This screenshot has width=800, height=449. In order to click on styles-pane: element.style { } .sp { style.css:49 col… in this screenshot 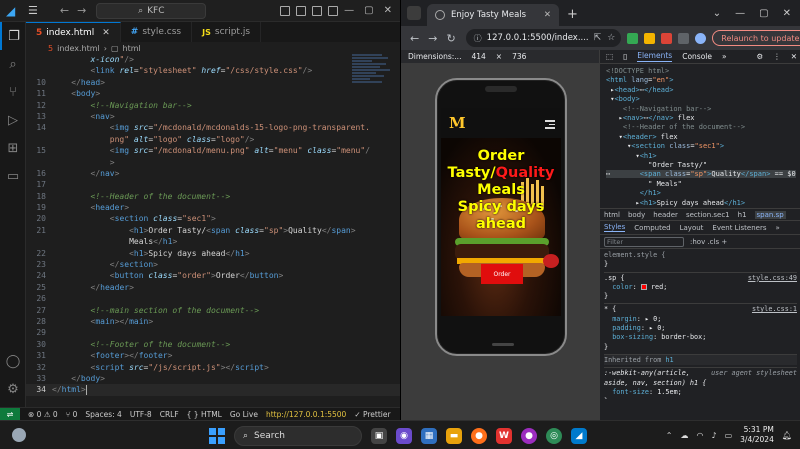, I will do `click(700, 324)`.